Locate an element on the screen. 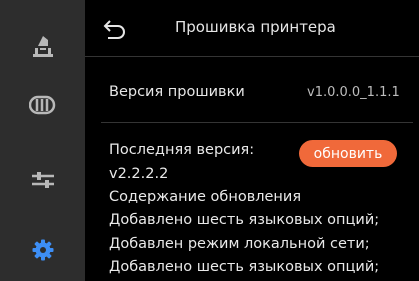 Image resolution: width=419 pixels, height=281 pixels. nav-item-filament is located at coordinates (42, 105).